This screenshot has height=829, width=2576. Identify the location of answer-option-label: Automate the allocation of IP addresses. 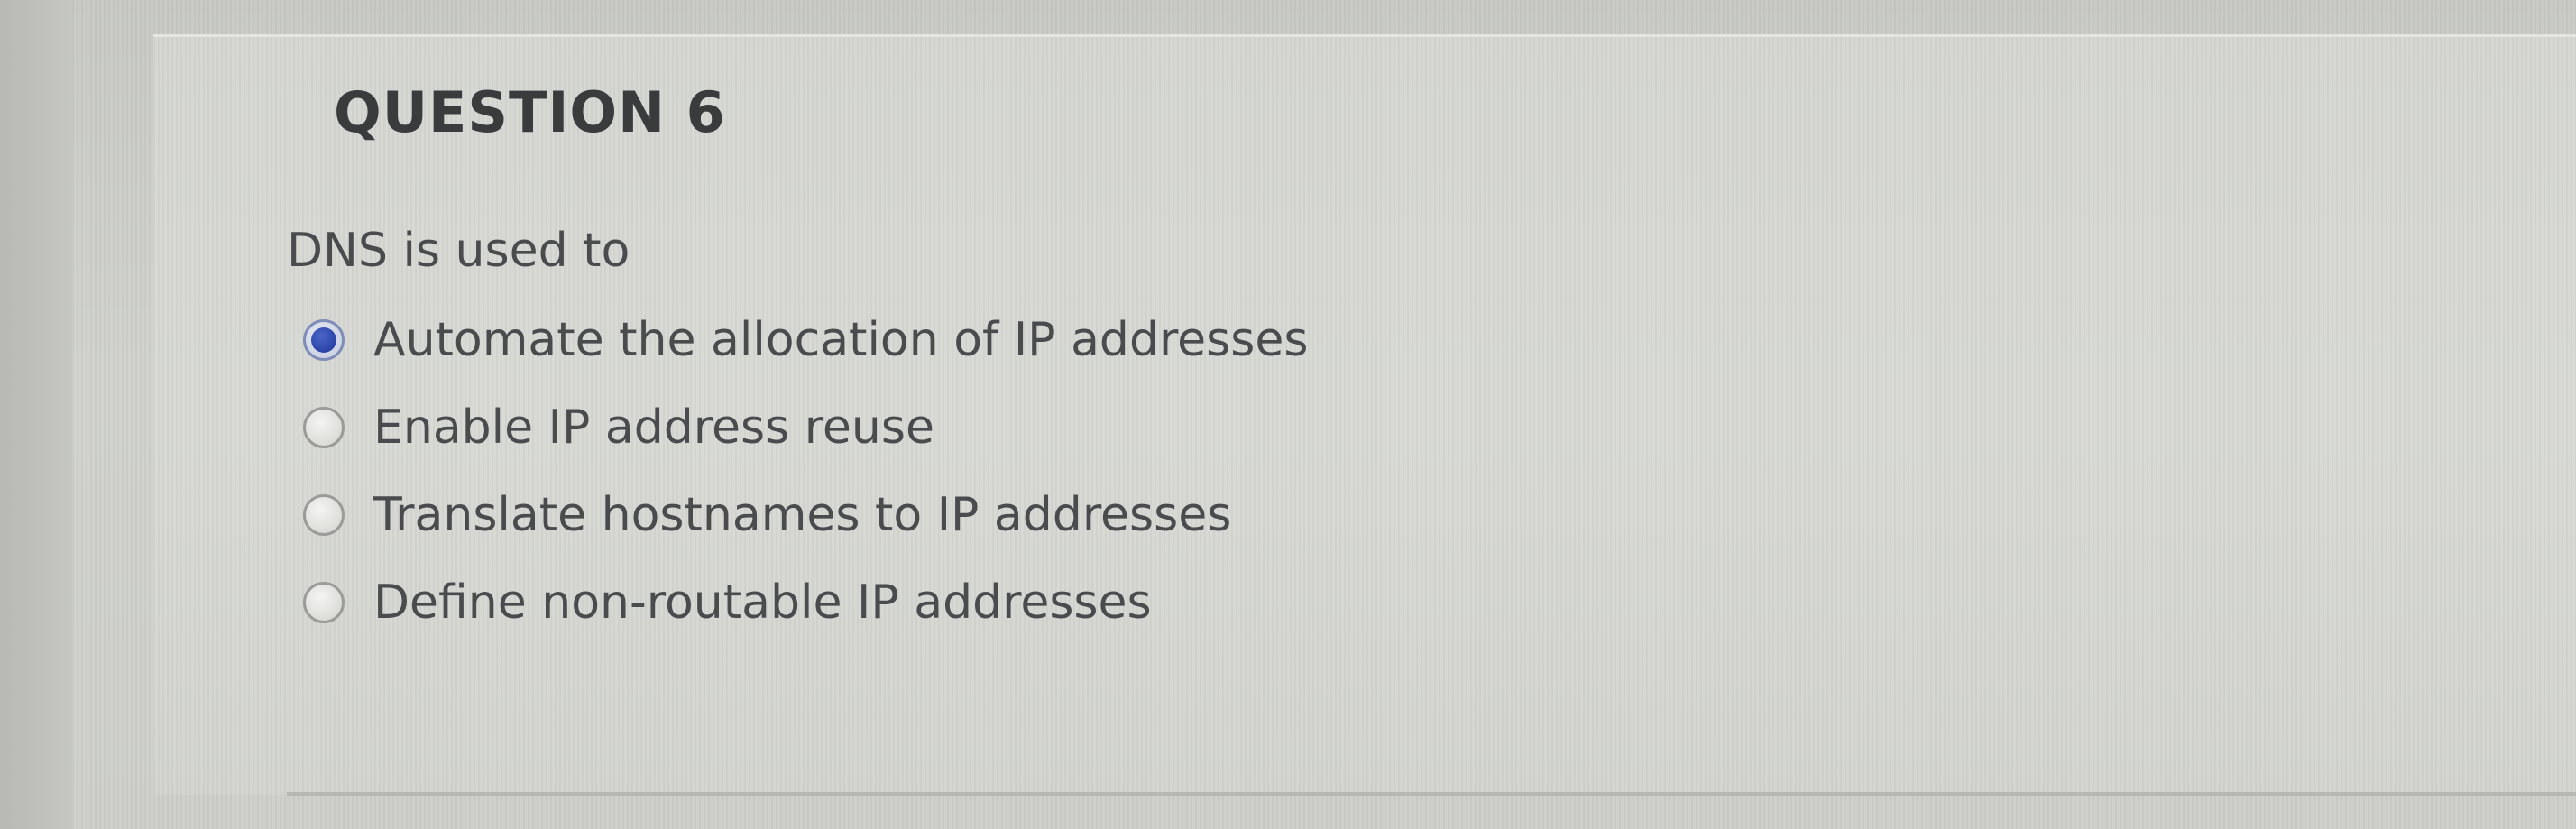
(841, 340).